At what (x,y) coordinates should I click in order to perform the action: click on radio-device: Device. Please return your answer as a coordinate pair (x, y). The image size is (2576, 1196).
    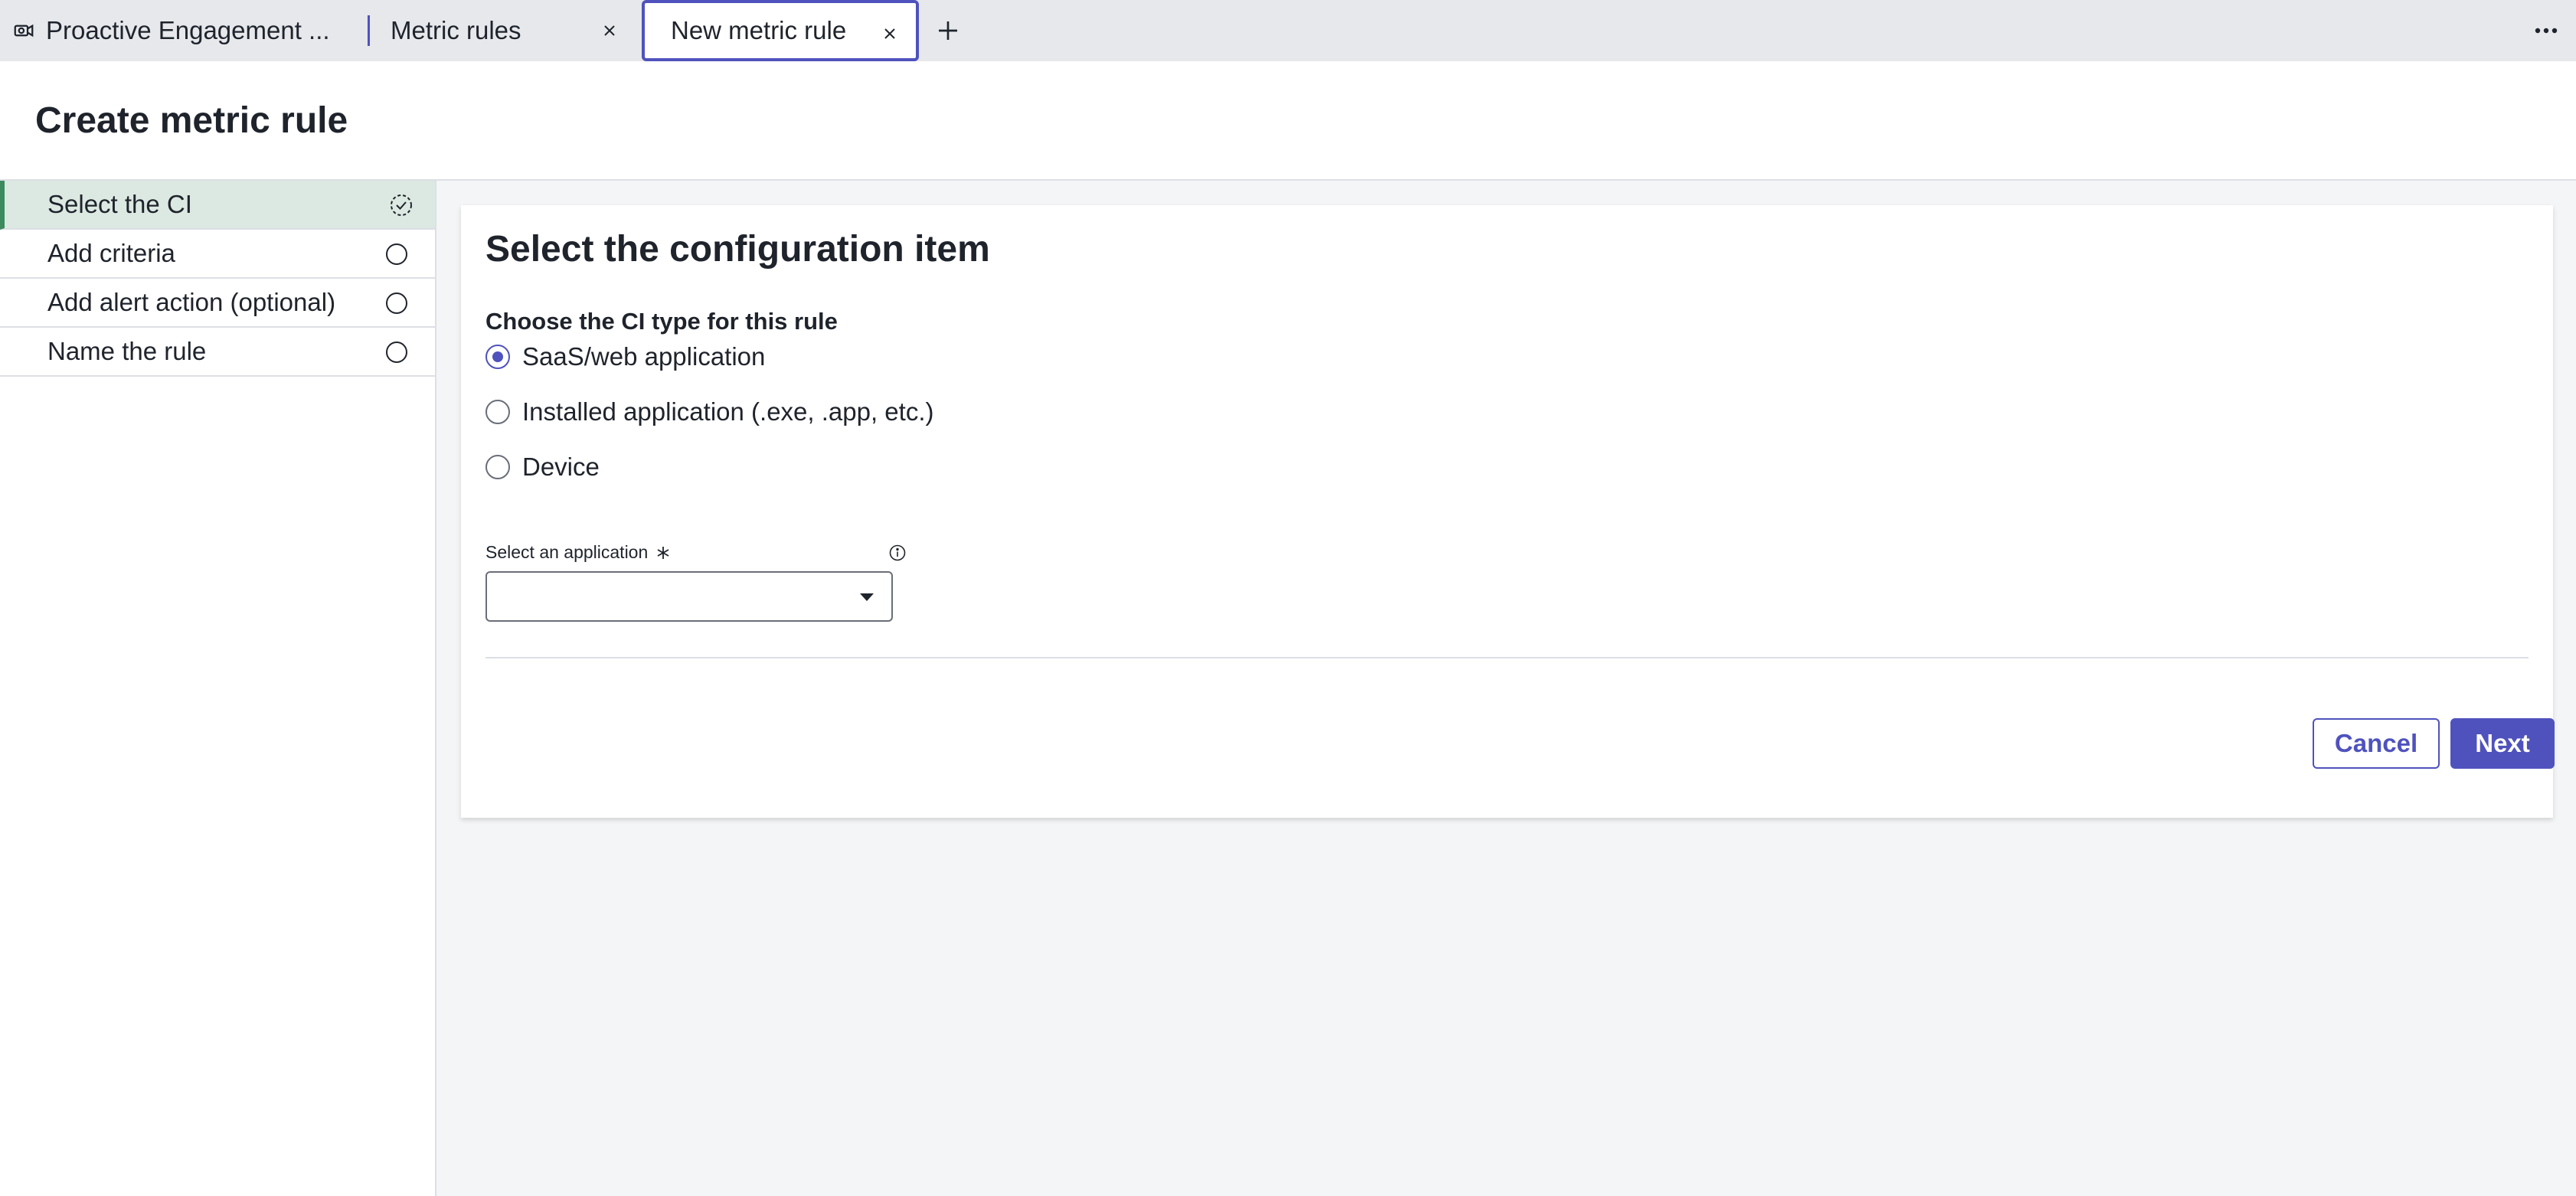
    Looking at the image, I should click on (542, 467).